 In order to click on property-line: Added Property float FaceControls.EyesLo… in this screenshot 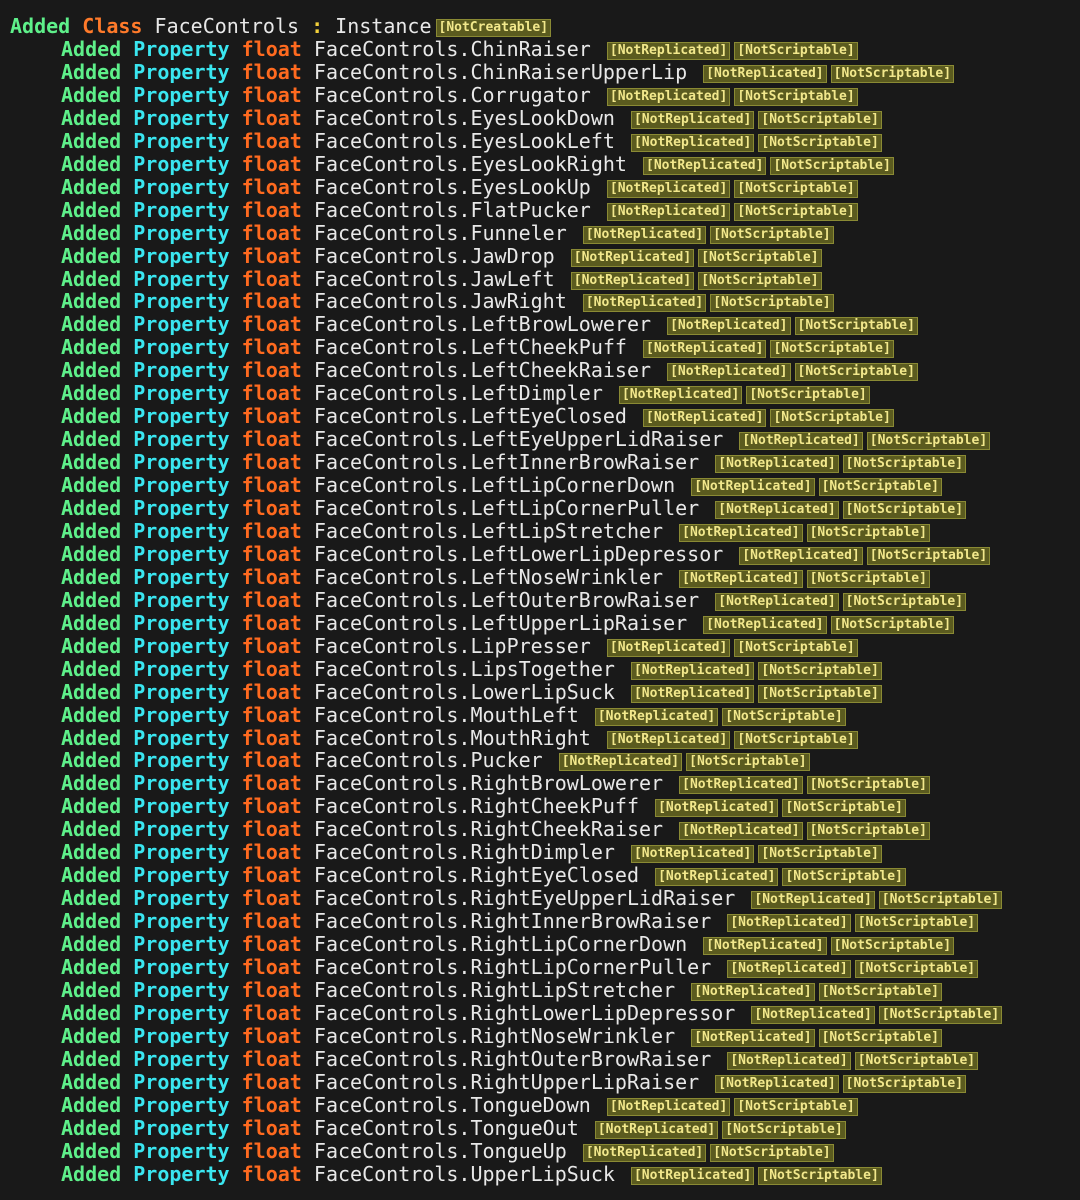, I will do `click(471, 140)`.